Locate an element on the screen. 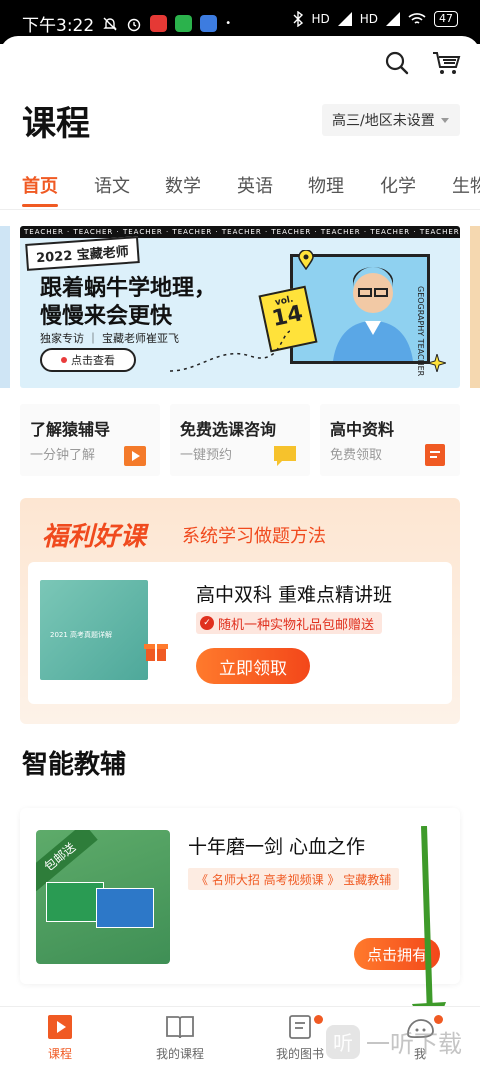  watermark: 听 一听下载 is located at coordinates (394, 1041).